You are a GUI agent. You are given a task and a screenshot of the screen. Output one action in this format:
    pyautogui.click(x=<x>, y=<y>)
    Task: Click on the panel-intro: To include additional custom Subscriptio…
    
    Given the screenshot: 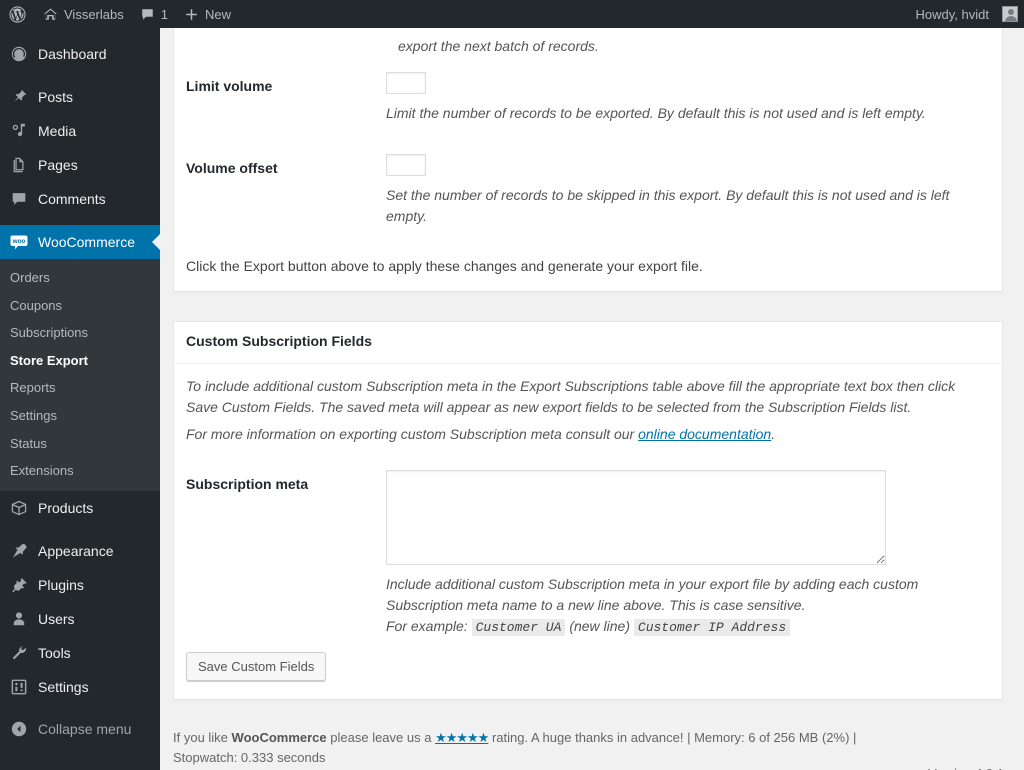 What is the action you would take?
    pyautogui.click(x=584, y=409)
    